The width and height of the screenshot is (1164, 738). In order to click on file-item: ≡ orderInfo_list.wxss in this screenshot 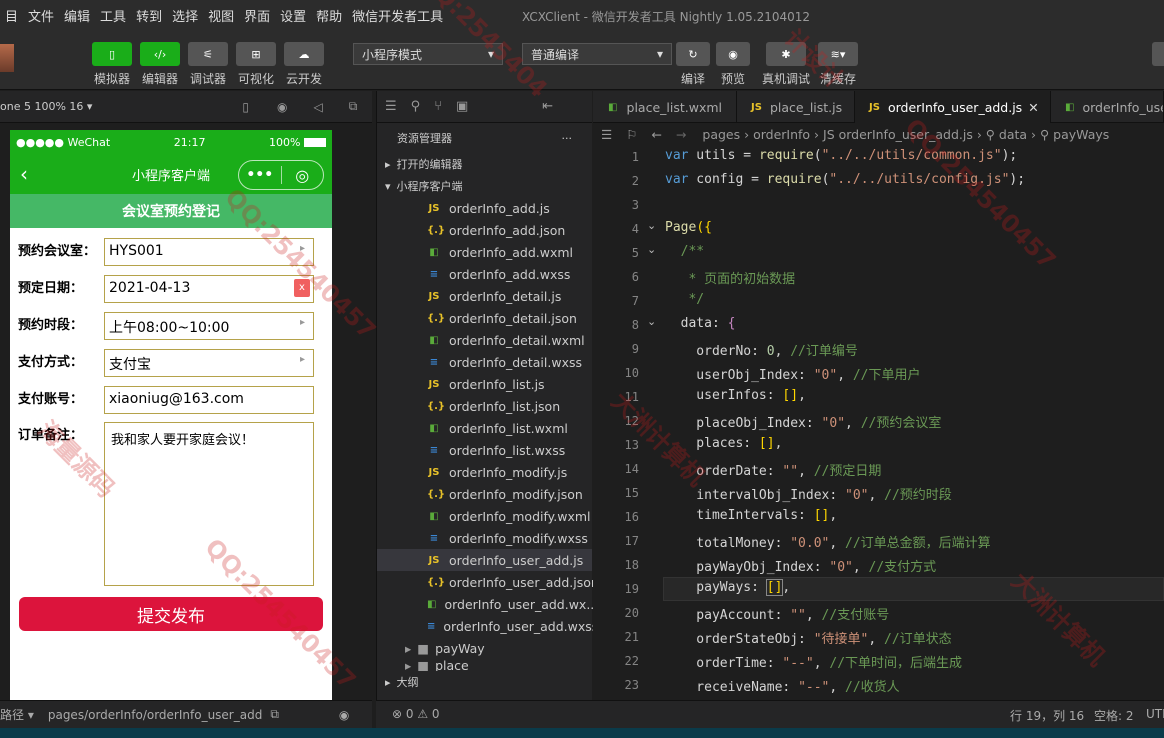, I will do `click(484, 450)`.